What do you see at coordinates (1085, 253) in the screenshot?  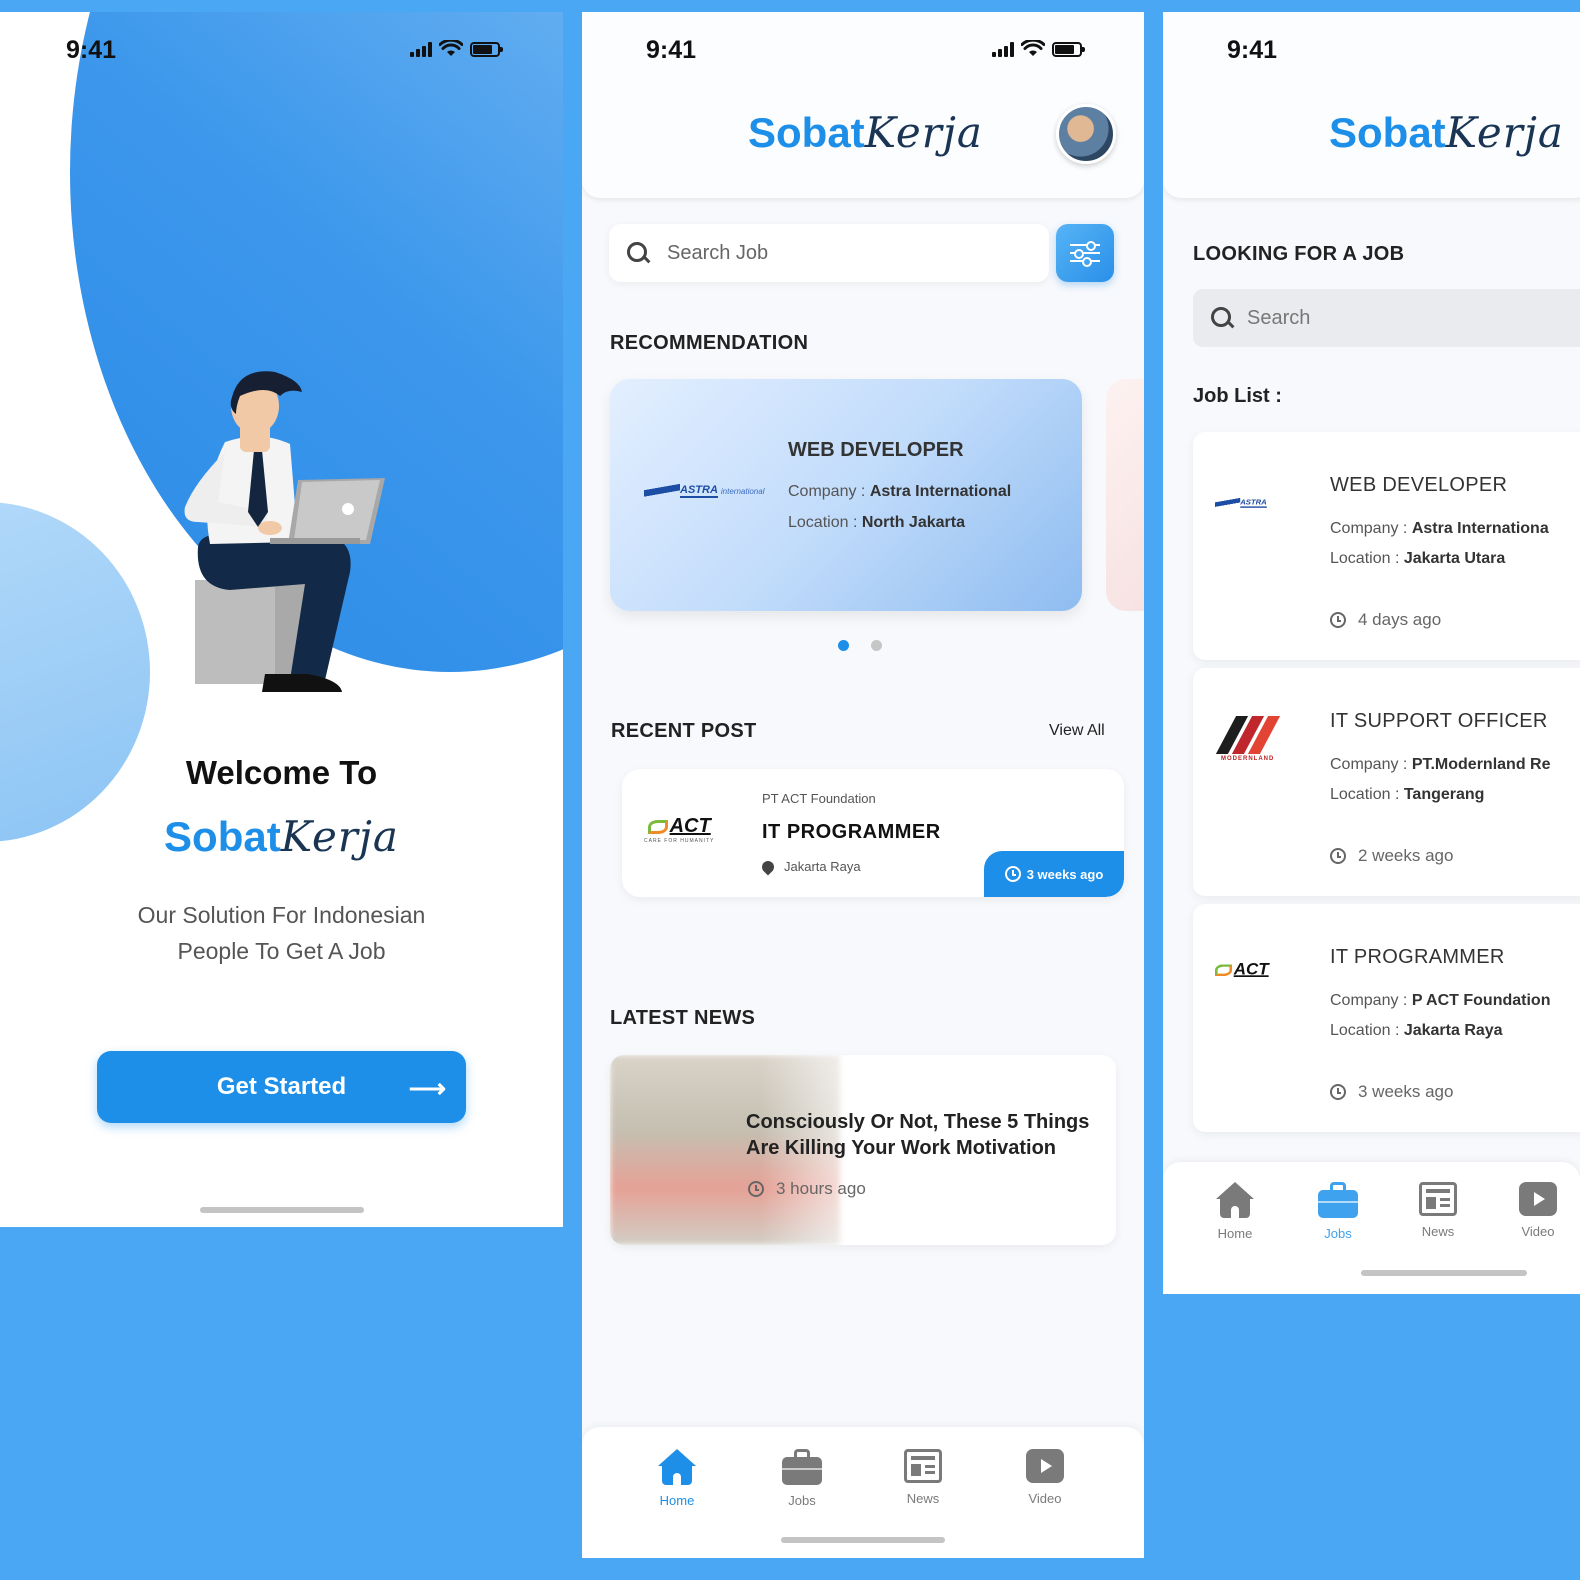 I see `filter-button` at bounding box center [1085, 253].